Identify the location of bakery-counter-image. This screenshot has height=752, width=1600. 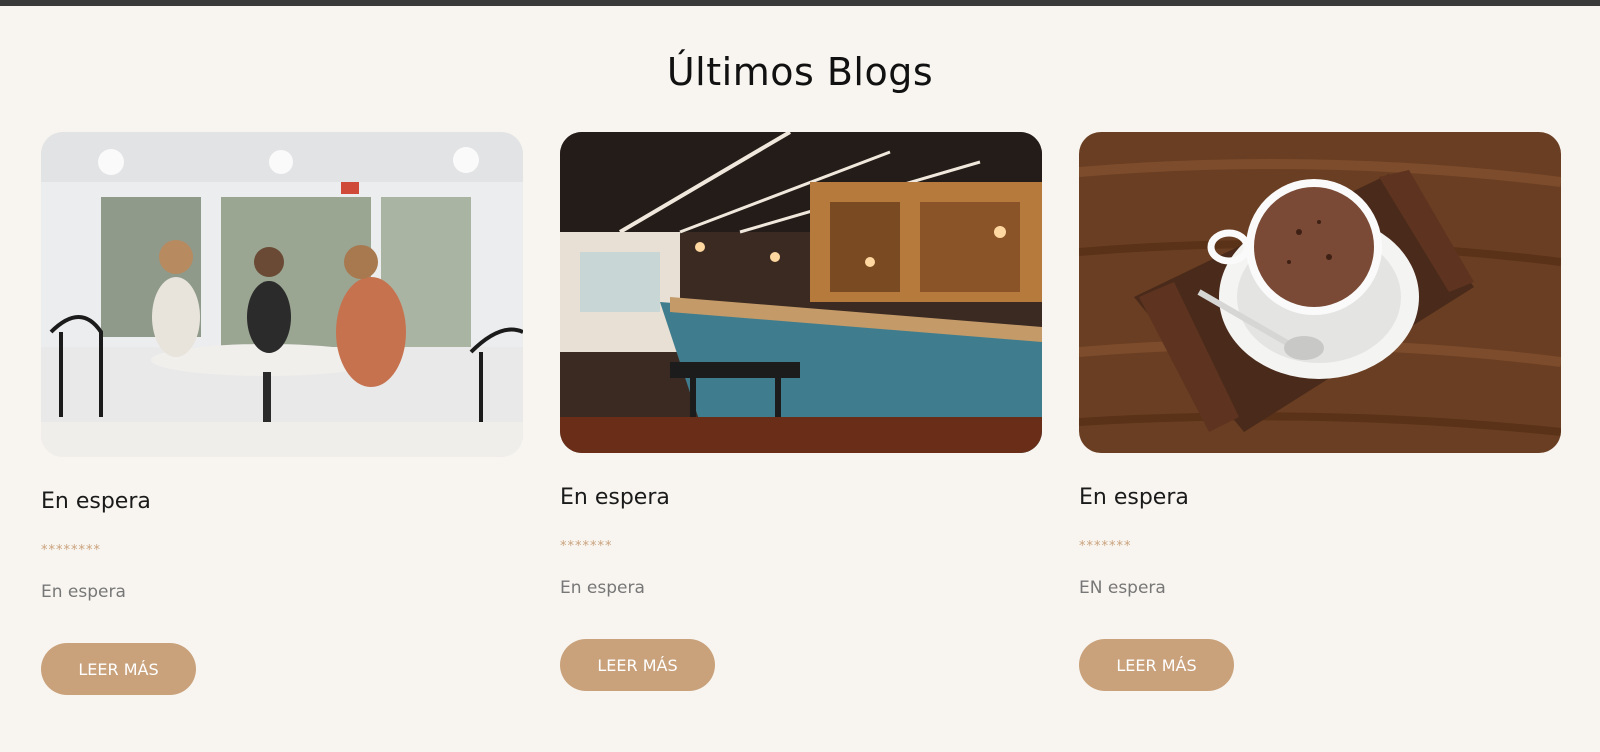
(801, 292).